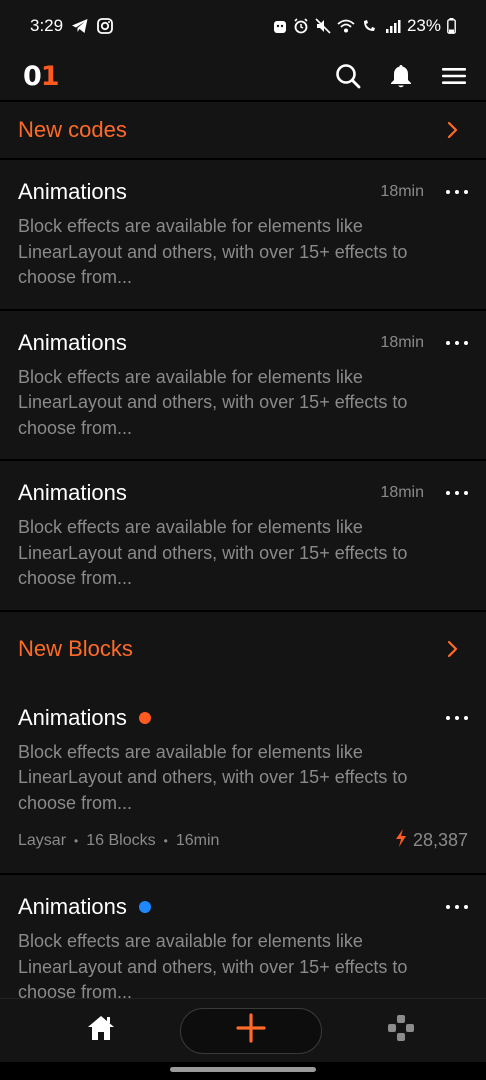 This screenshot has width=486, height=1080. Describe the element at coordinates (80, 26) in the screenshot. I see `telegram-icon` at that location.